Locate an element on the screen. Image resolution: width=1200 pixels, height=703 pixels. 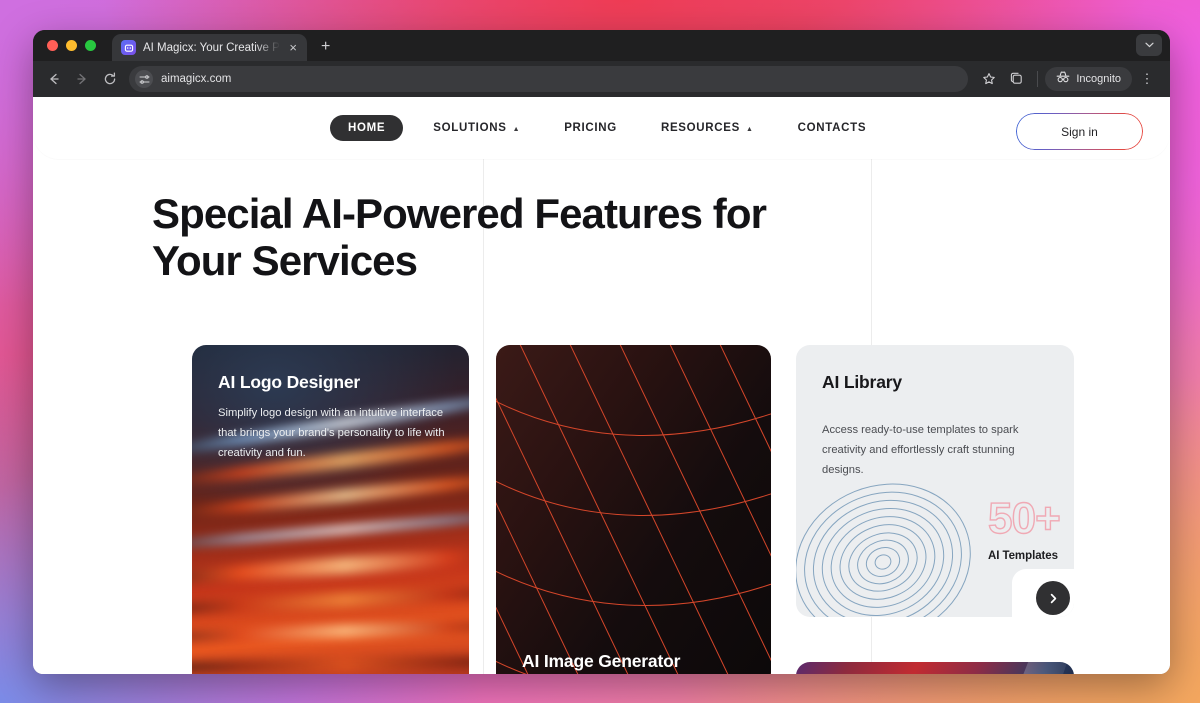
nav-item-home: HOME is located at coordinates (367, 128).